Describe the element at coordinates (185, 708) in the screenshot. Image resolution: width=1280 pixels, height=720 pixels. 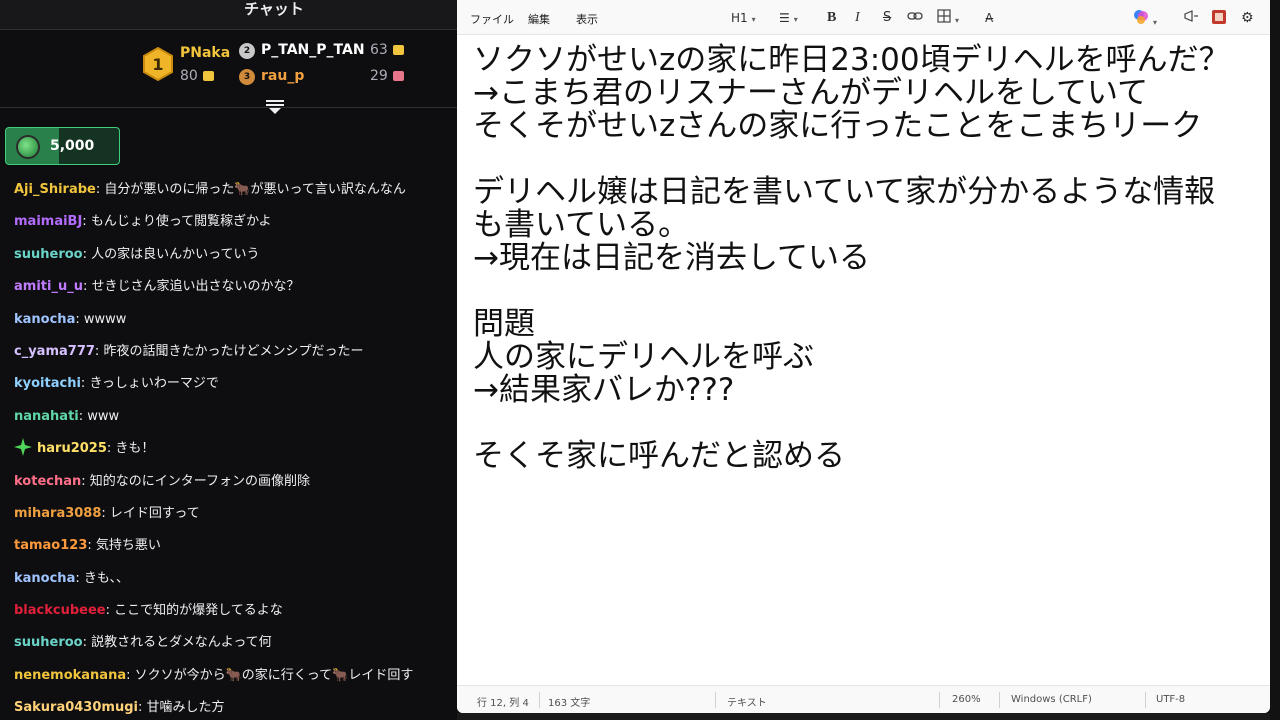
I see `chat-message-text: 甘噛みした方` at that location.